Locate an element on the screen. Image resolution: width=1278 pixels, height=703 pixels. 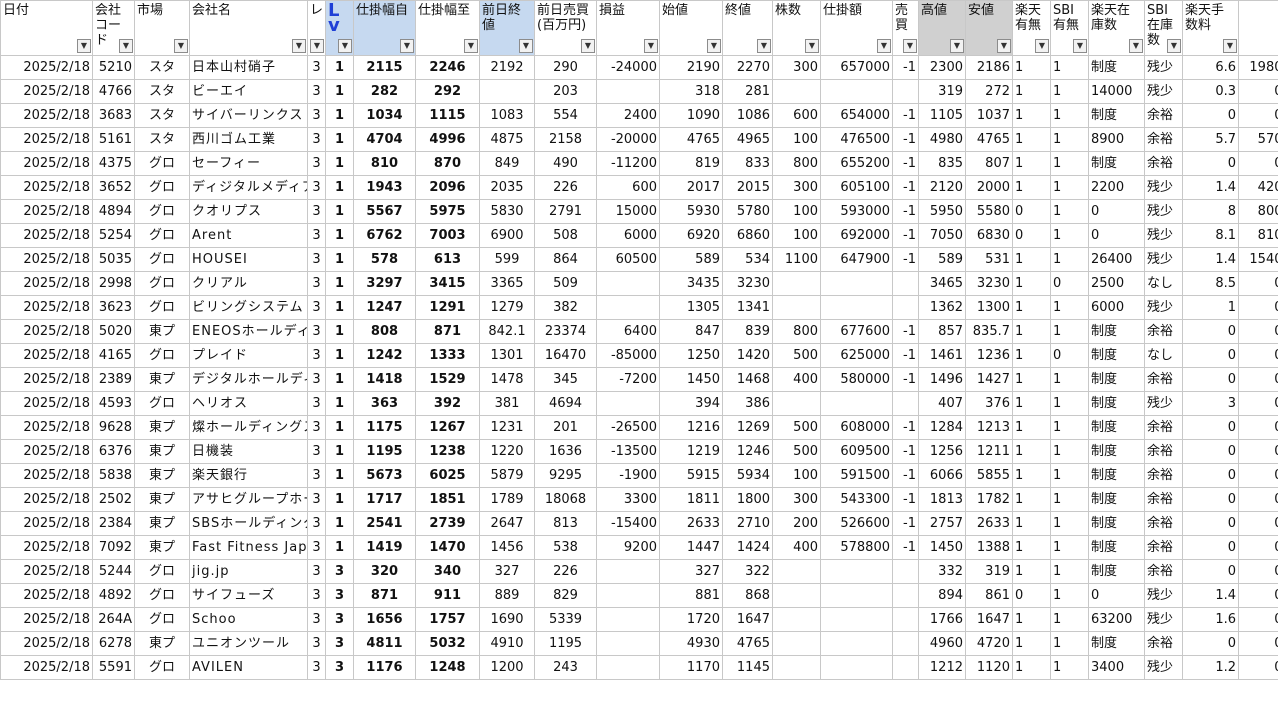
table-cell: 2190 is located at coordinates (691, 67).